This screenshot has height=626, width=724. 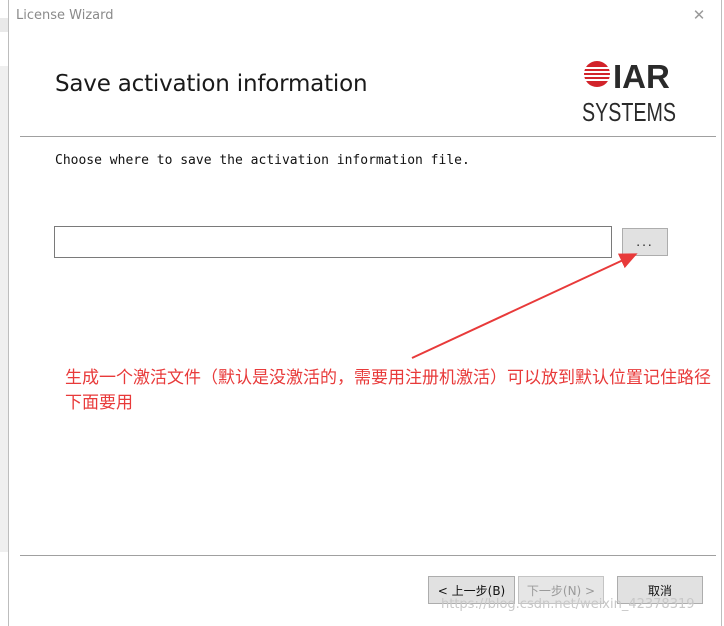 I want to click on footer-divider, so click(x=368, y=555).